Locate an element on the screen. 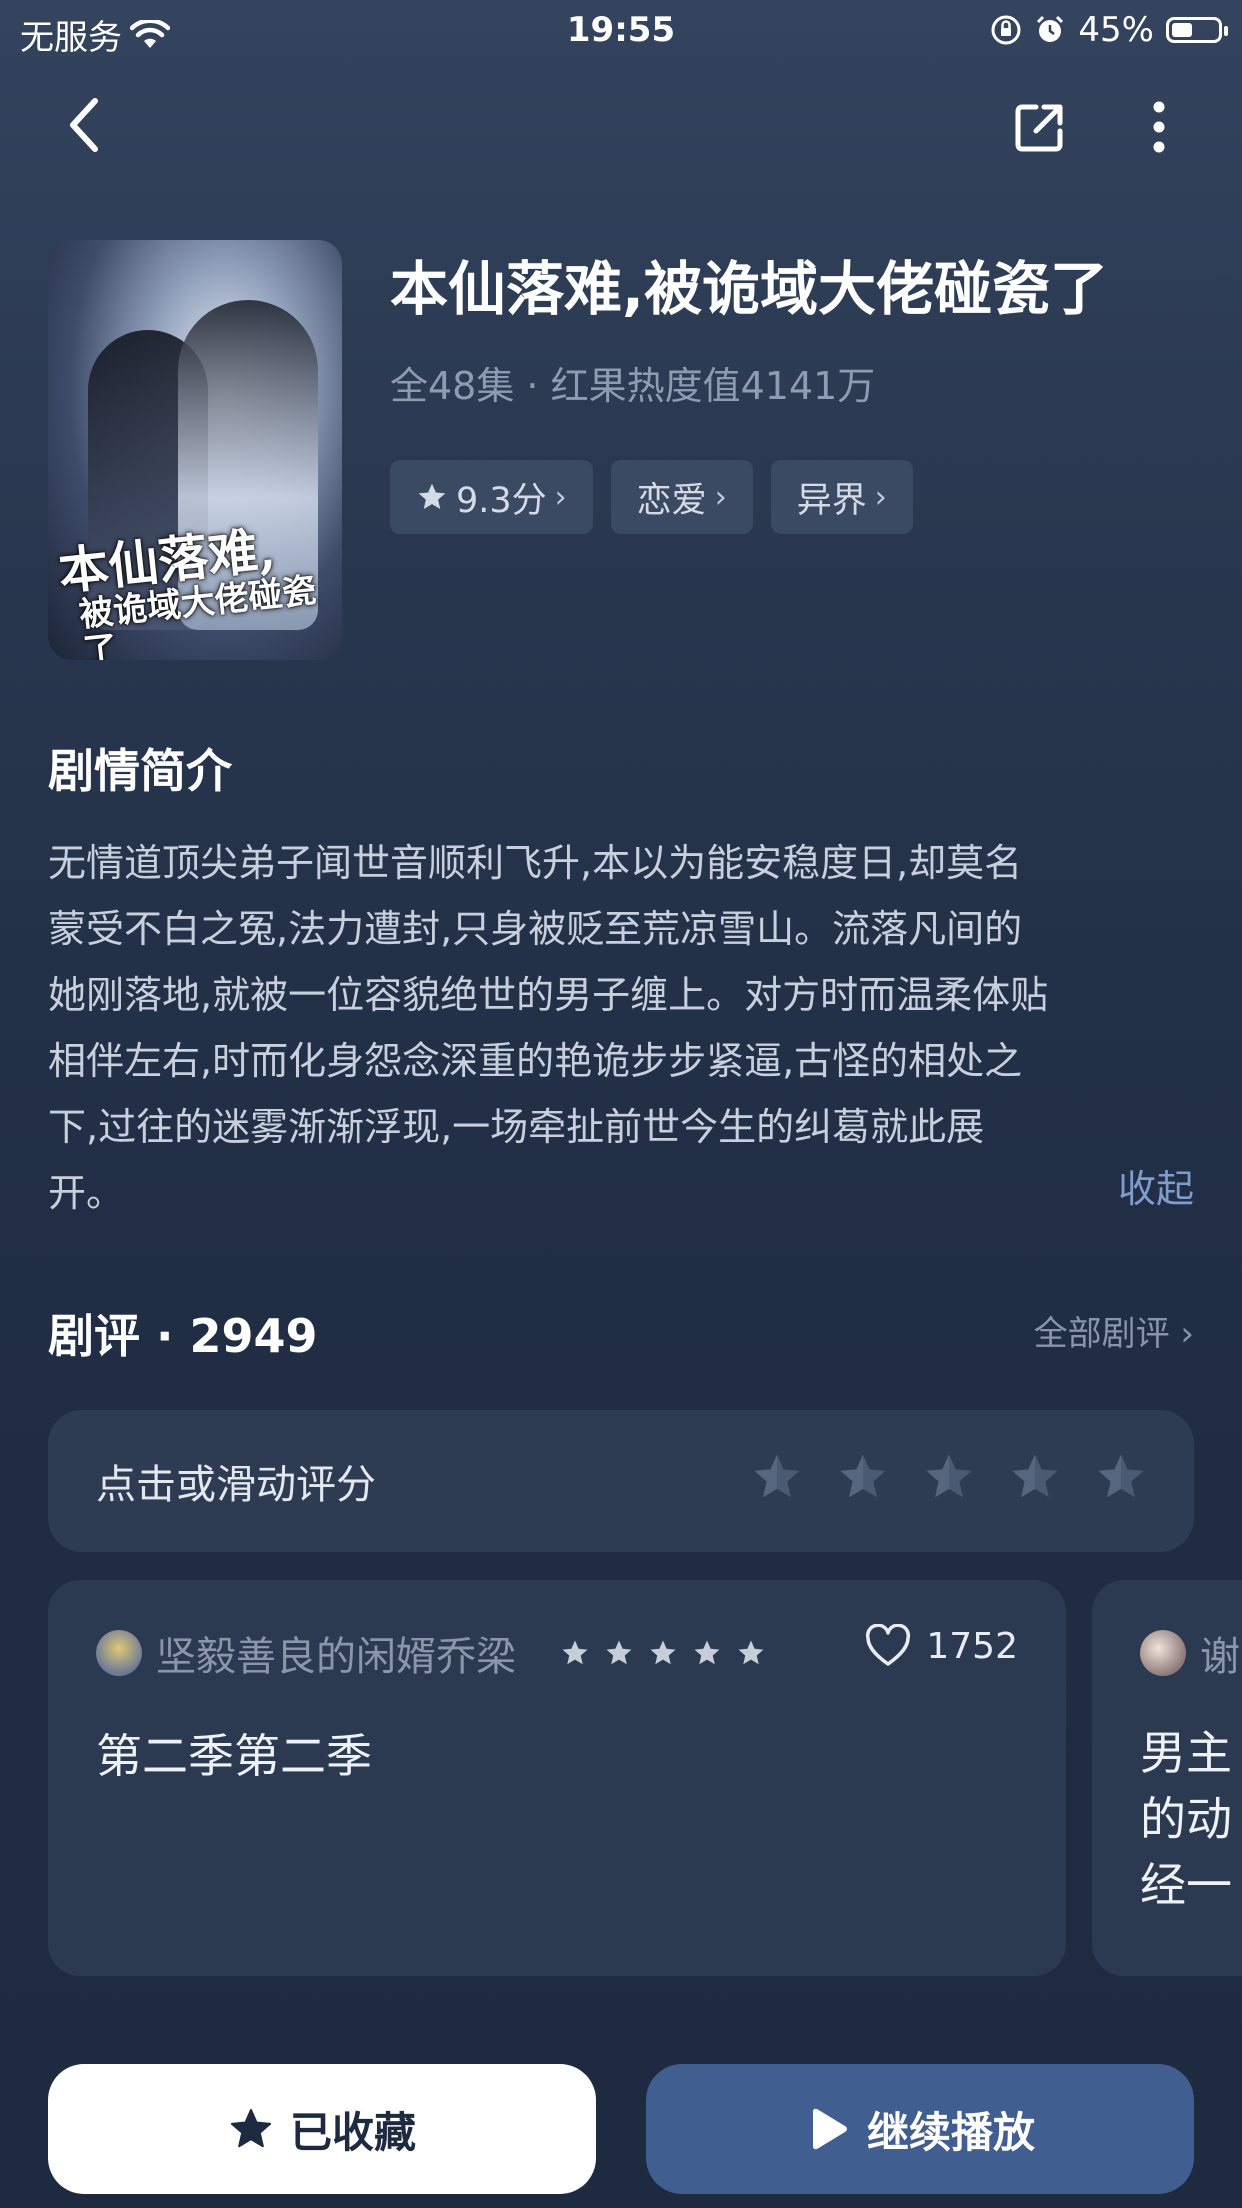 The width and height of the screenshot is (1242, 2208). heart-icon is located at coordinates (888, 1645).